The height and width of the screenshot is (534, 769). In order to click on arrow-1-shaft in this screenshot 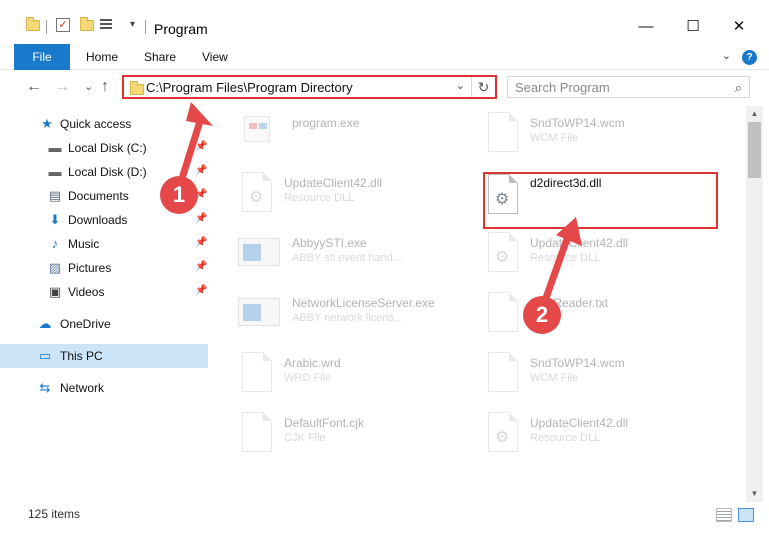, I will do `click(190, 151)`.